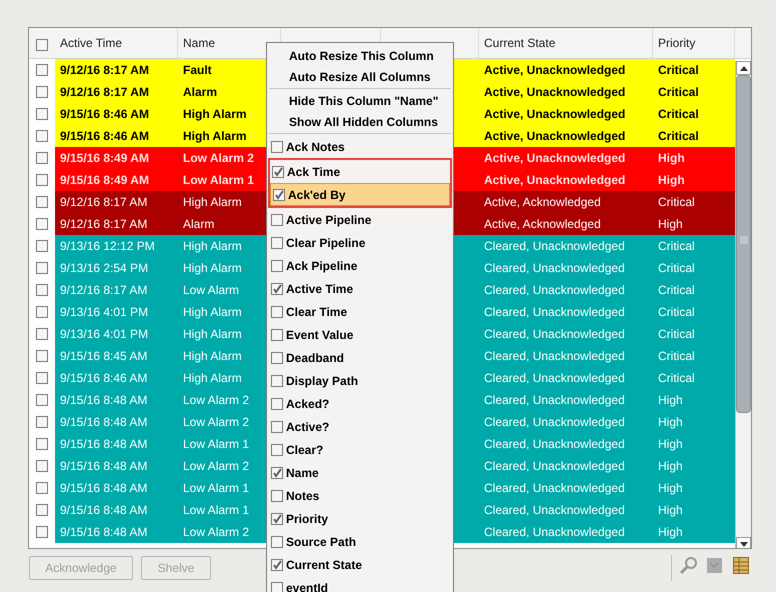 The width and height of the screenshot is (776, 592). I want to click on table-cell: 9/13/16 2:54 PM, so click(104, 268).